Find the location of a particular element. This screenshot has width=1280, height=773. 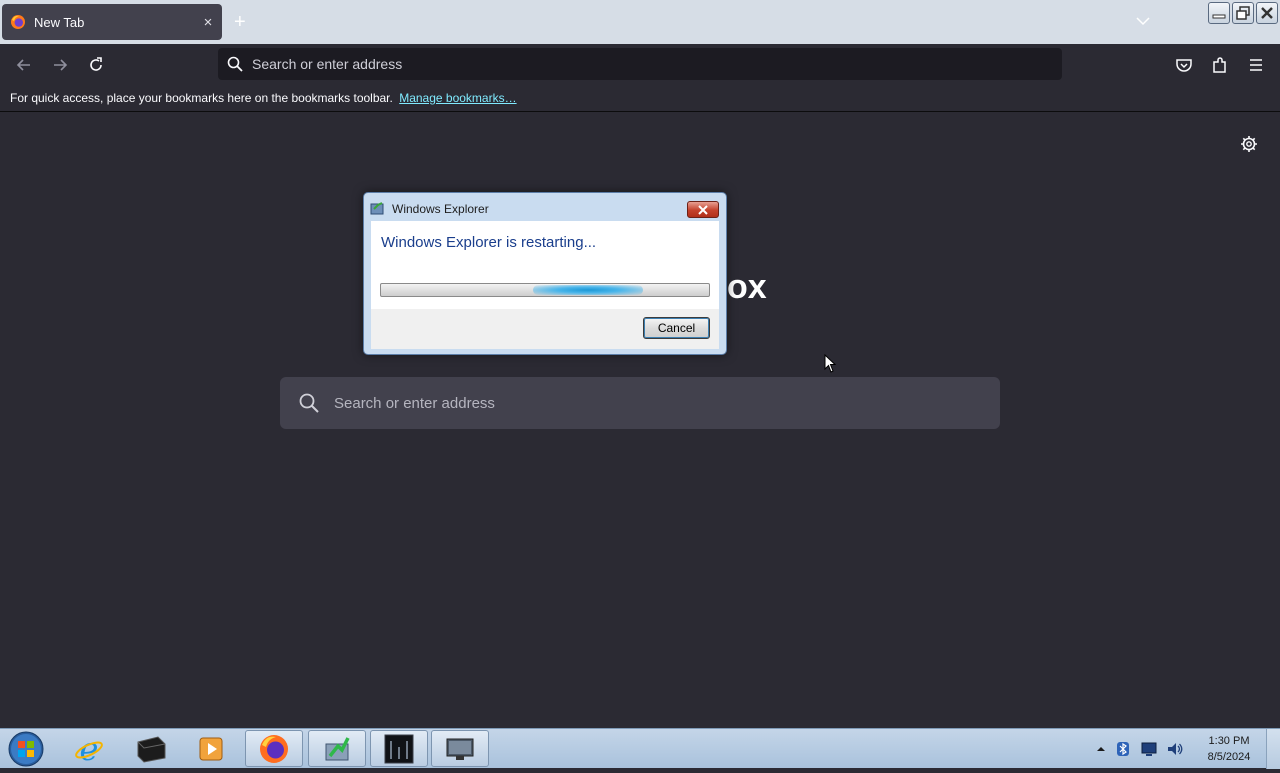

bluetooth-tray-icon is located at coordinates (1123, 749).